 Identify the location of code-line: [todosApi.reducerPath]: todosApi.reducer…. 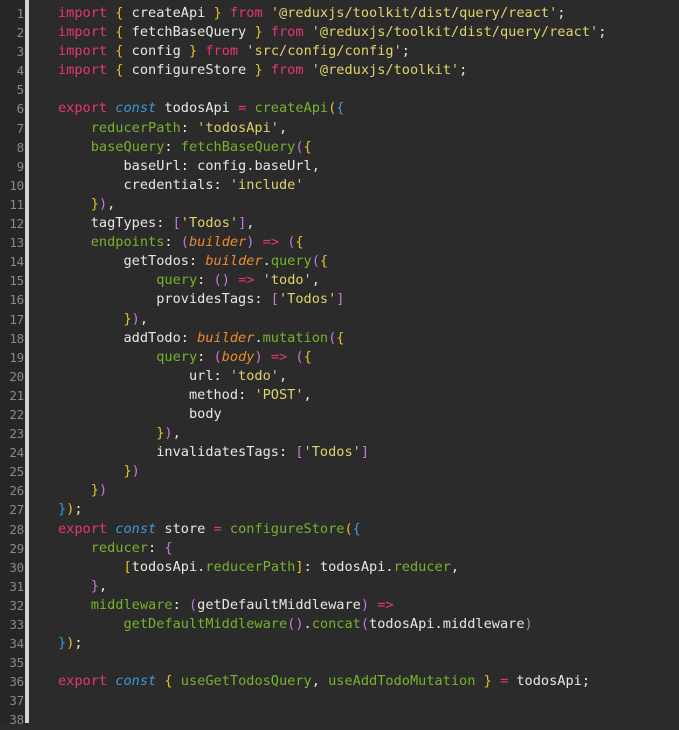
(354, 567).